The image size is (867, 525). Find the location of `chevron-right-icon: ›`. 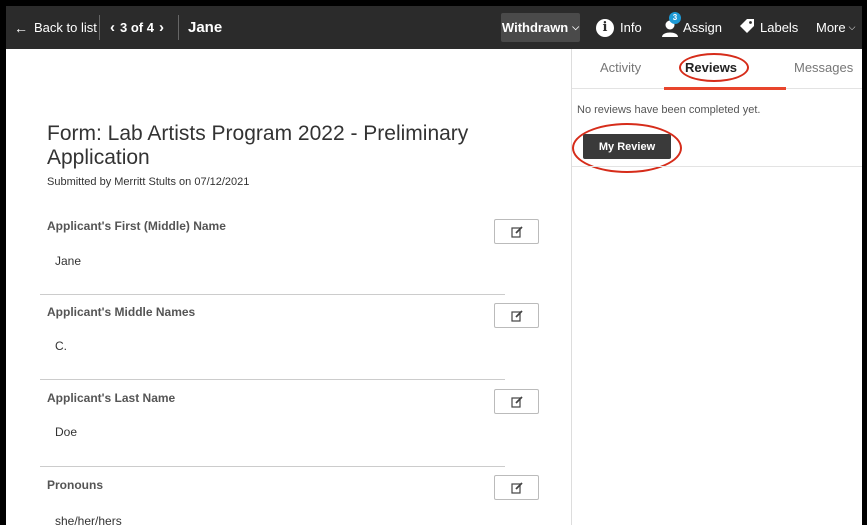

chevron-right-icon: › is located at coordinates (161, 27).